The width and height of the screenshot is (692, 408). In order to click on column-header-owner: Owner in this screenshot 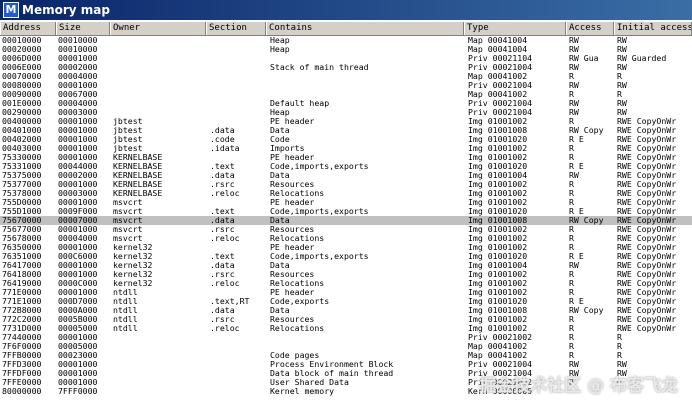, I will do `click(158, 28)`.